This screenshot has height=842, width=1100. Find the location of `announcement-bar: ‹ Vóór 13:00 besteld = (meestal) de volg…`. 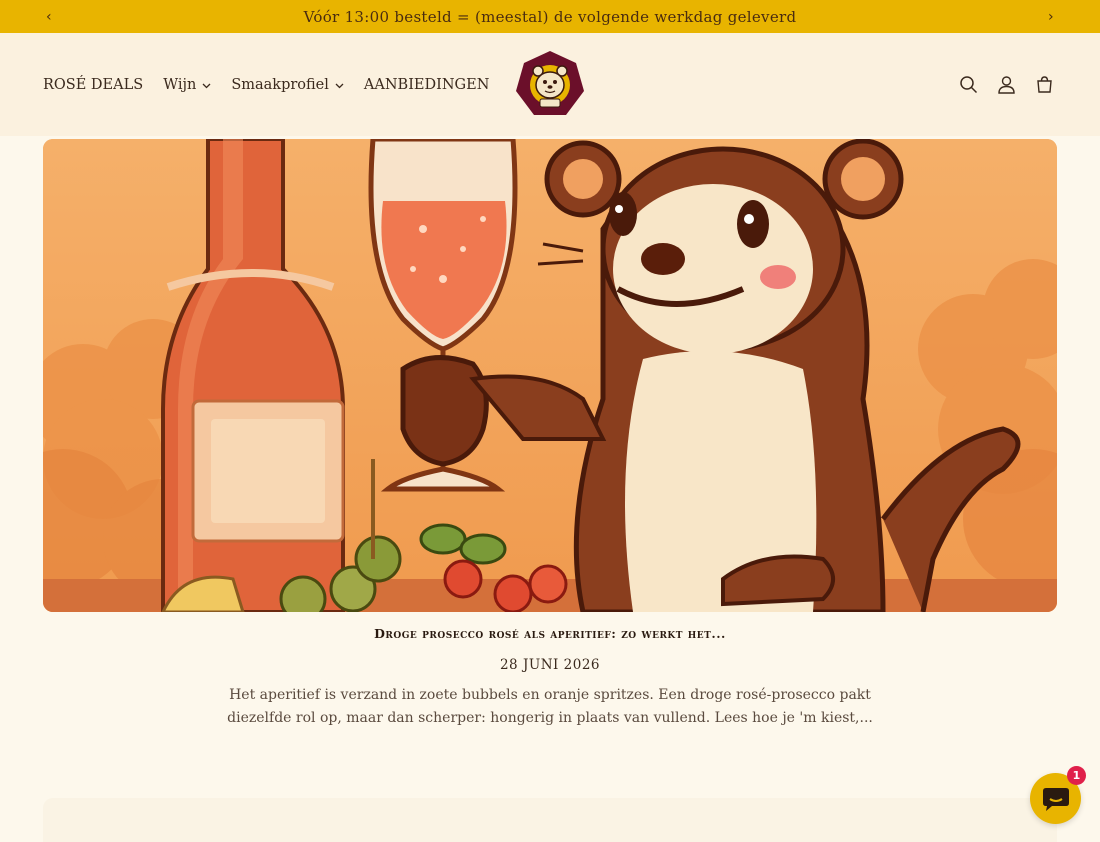

announcement-bar: ‹ Vóór 13:00 besteld = (meestal) de volg… is located at coordinates (550, 16).